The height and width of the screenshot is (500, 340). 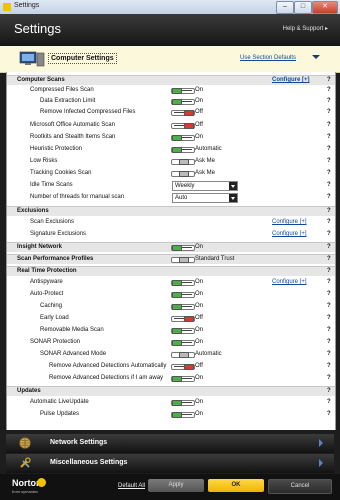 I want to click on maximize-button: □, so click(x=303, y=7).